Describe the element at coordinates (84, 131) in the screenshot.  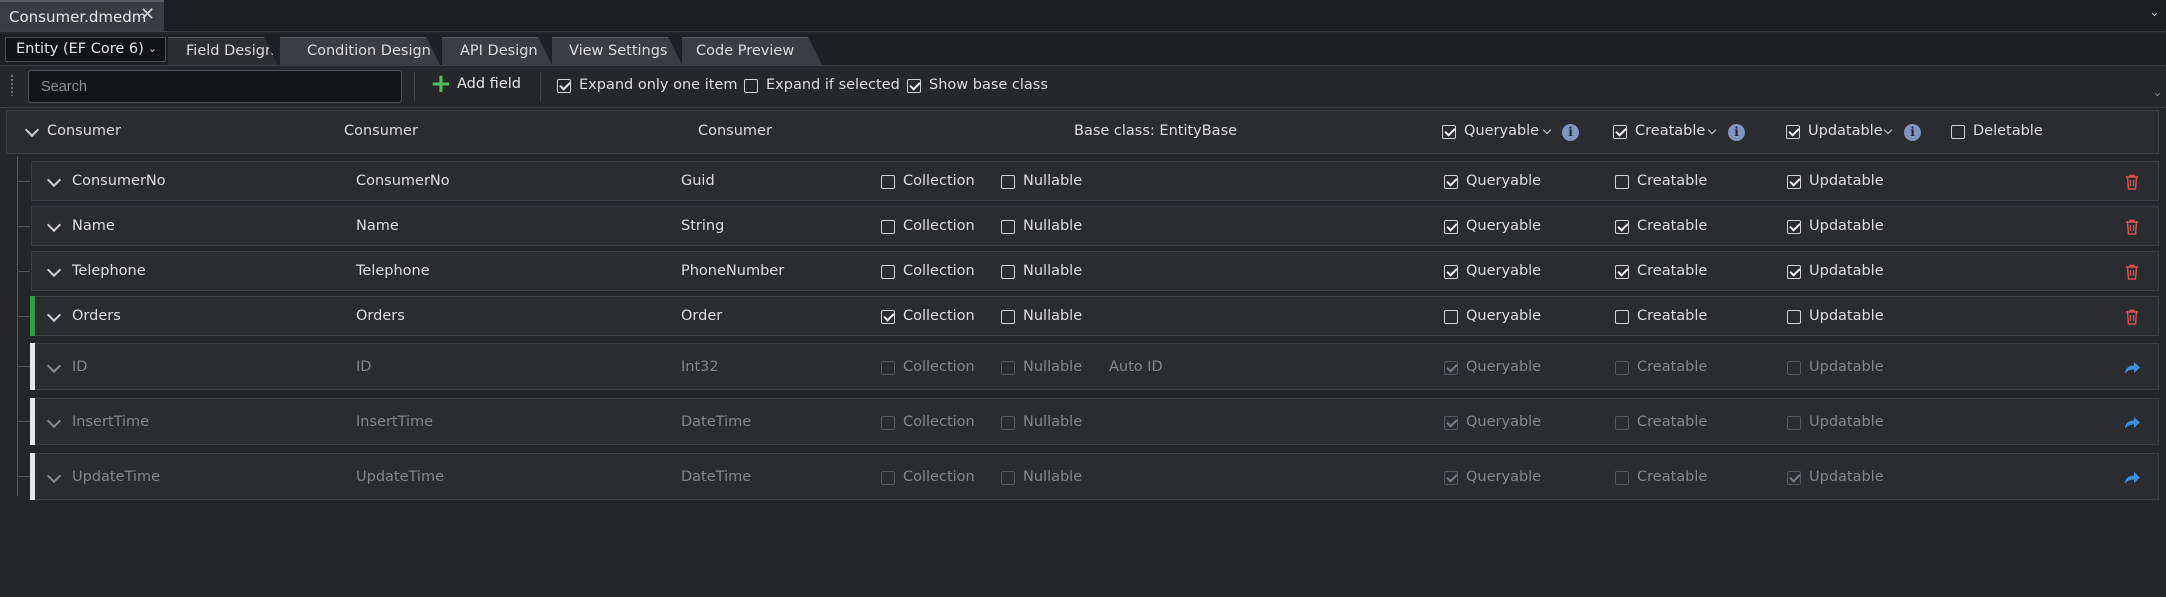
I see `entity-name: Consumer` at that location.